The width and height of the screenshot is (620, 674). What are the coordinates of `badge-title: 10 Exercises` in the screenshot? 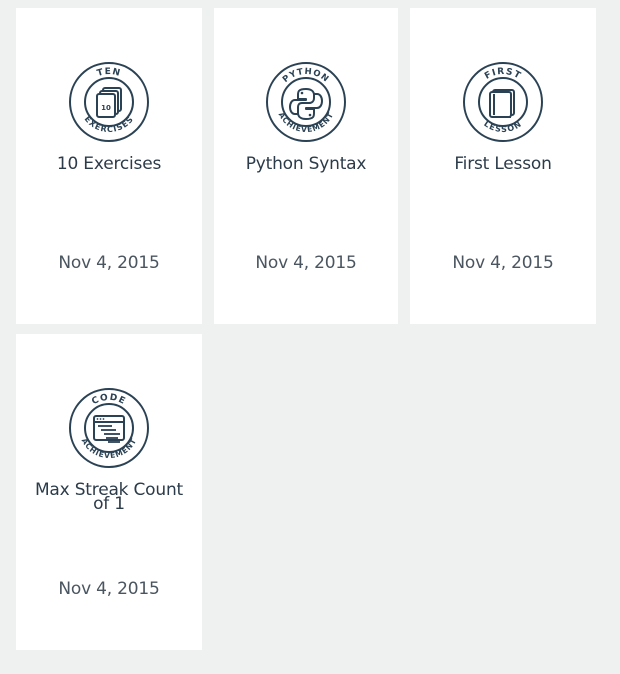 It's located at (109, 164).